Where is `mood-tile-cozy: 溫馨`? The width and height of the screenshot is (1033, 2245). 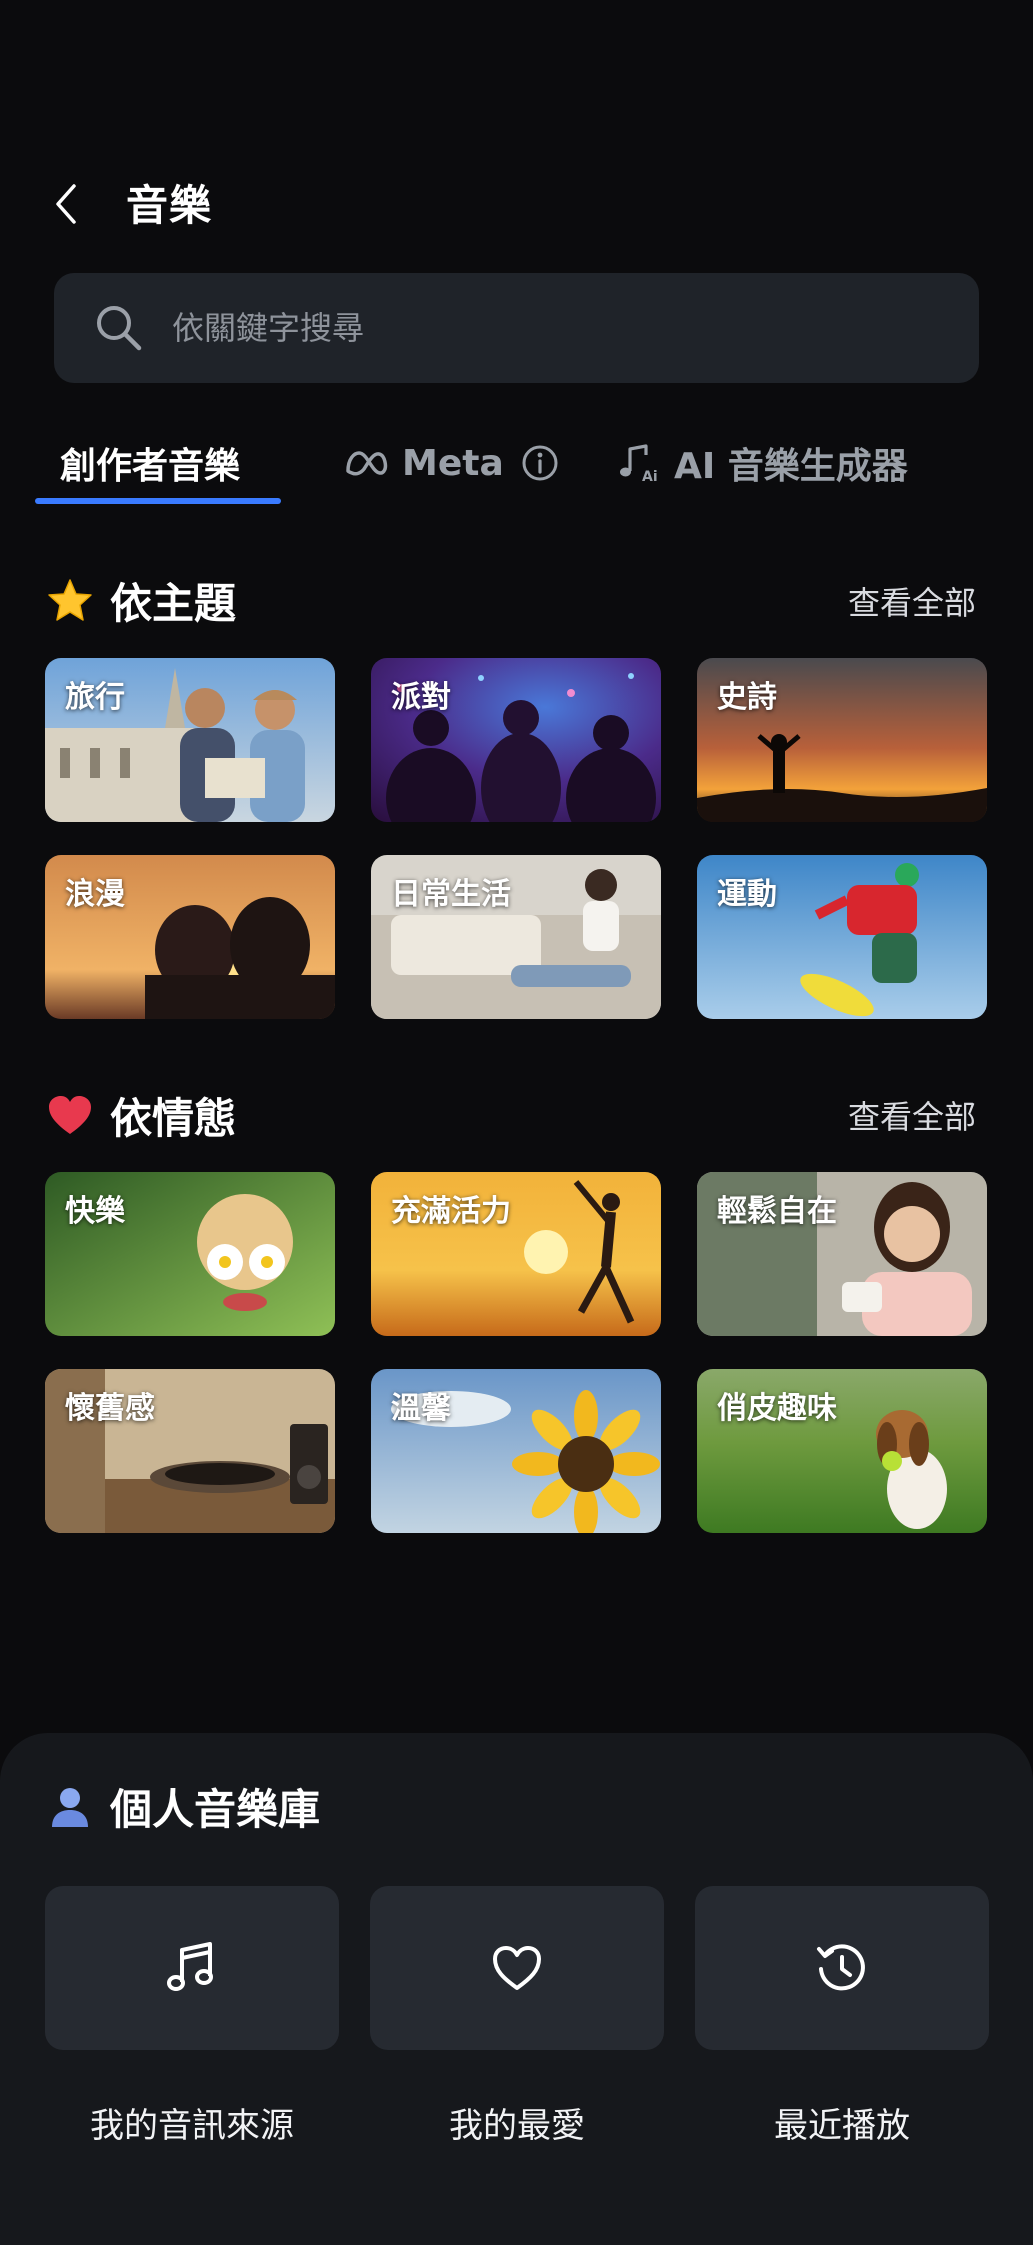
mood-tile-cozy: 溫馨 is located at coordinates (516, 1451).